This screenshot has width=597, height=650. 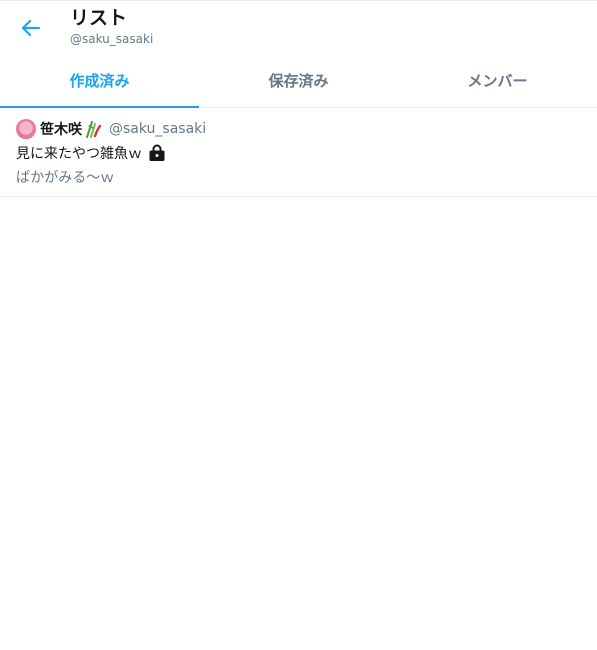 I want to click on avatar, so click(x=26, y=129).